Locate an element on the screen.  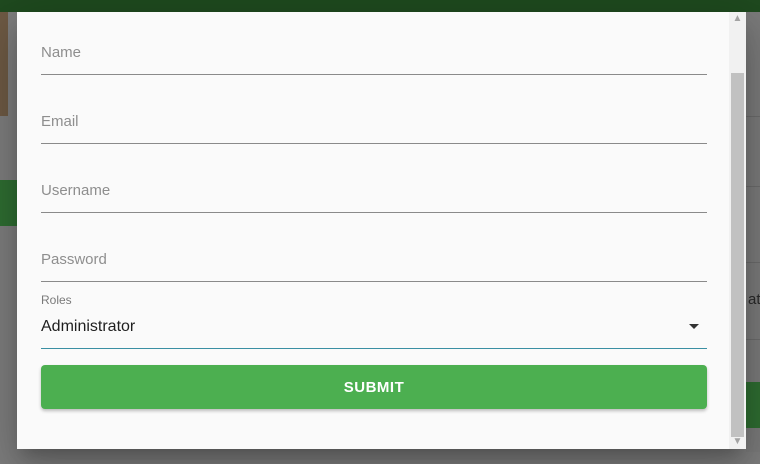
background-green-block is located at coordinates (8, 203).